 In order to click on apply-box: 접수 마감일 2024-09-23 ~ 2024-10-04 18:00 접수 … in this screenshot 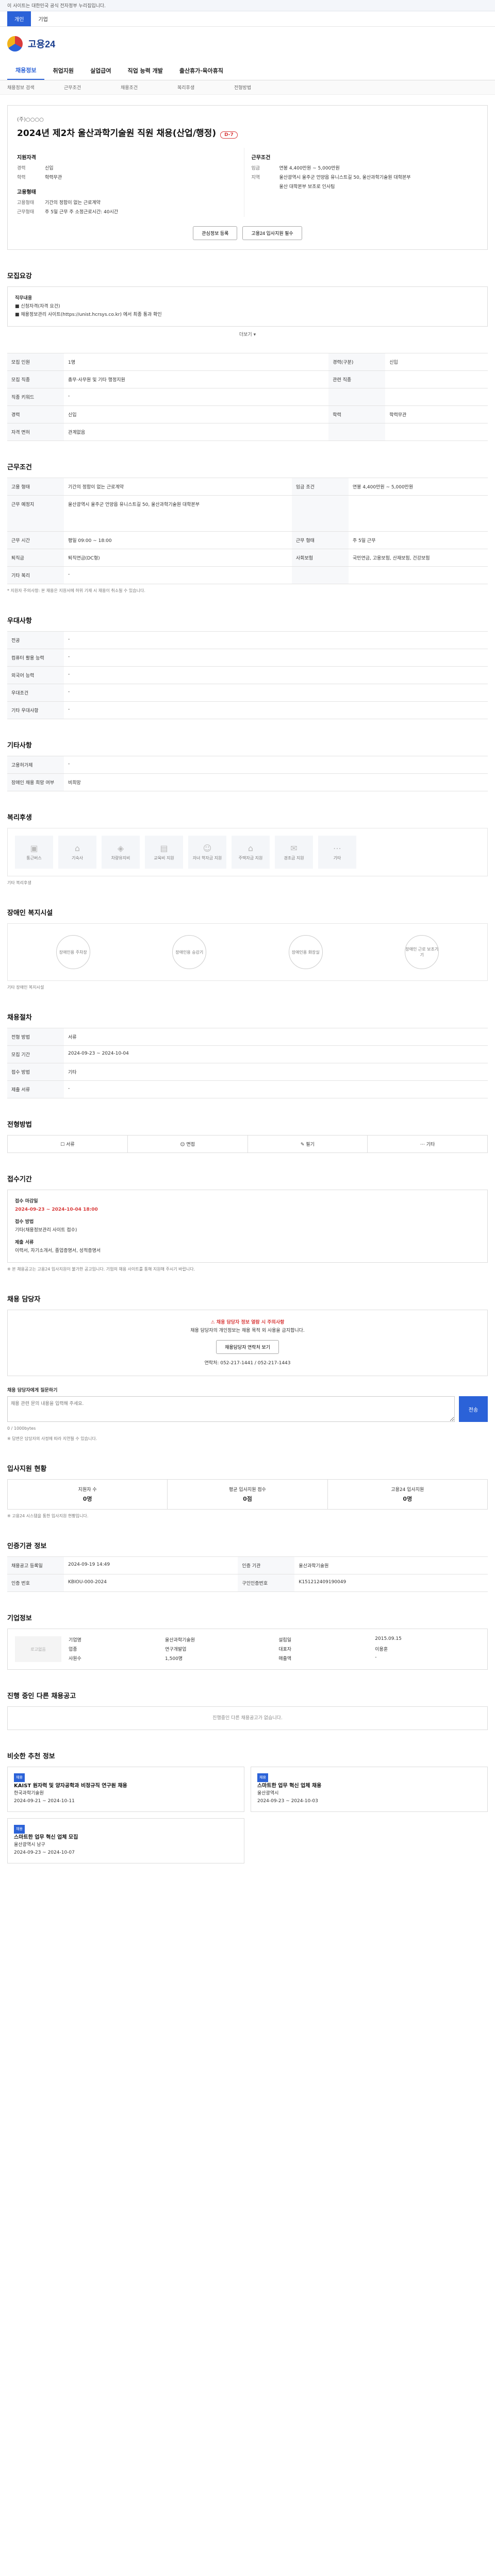, I will do `click(247, 1226)`.